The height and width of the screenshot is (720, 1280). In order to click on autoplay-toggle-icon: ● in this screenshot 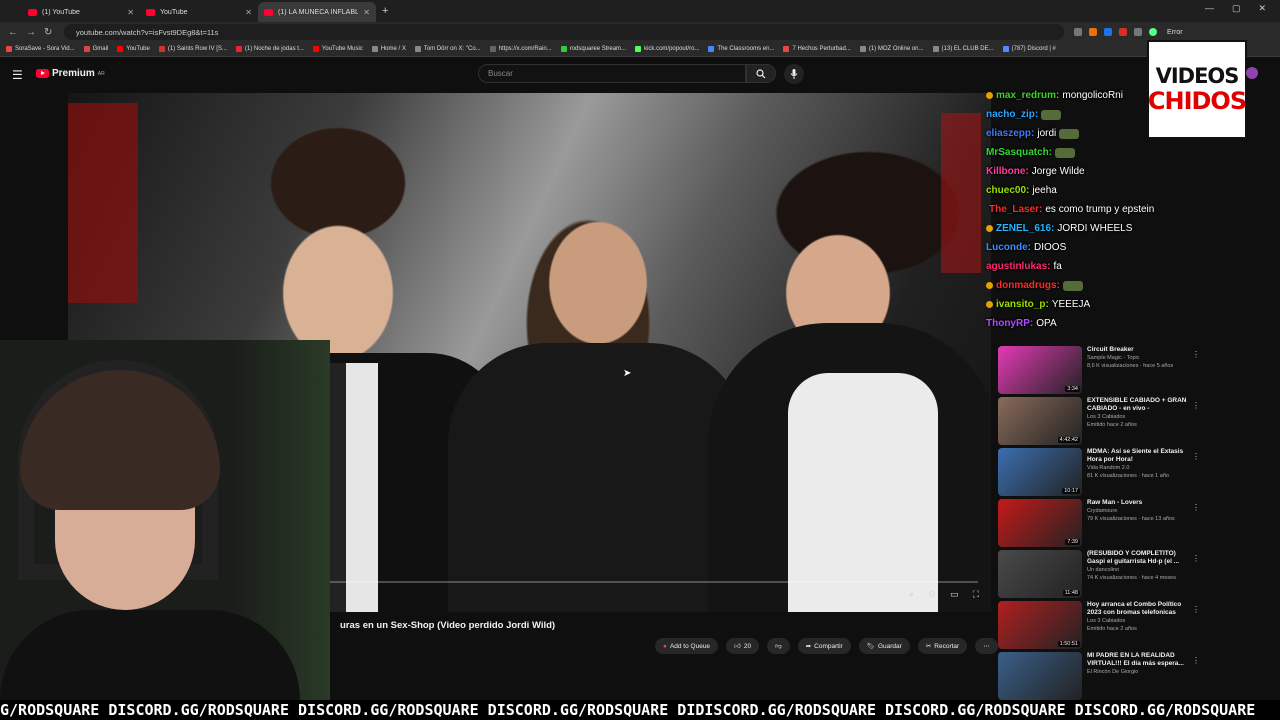, I will do `click(911, 594)`.